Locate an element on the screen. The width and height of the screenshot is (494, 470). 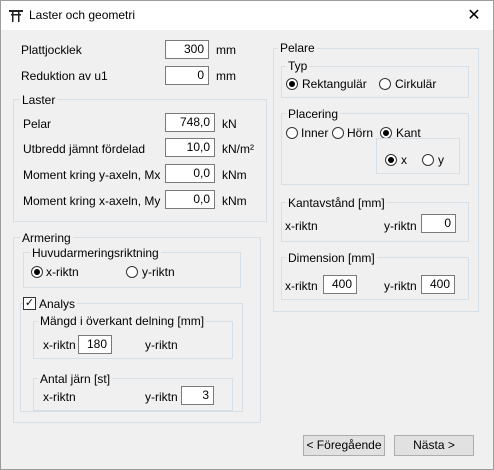
moment-mx-label: Moment kring y-axeln, Mx is located at coordinates (92, 175).